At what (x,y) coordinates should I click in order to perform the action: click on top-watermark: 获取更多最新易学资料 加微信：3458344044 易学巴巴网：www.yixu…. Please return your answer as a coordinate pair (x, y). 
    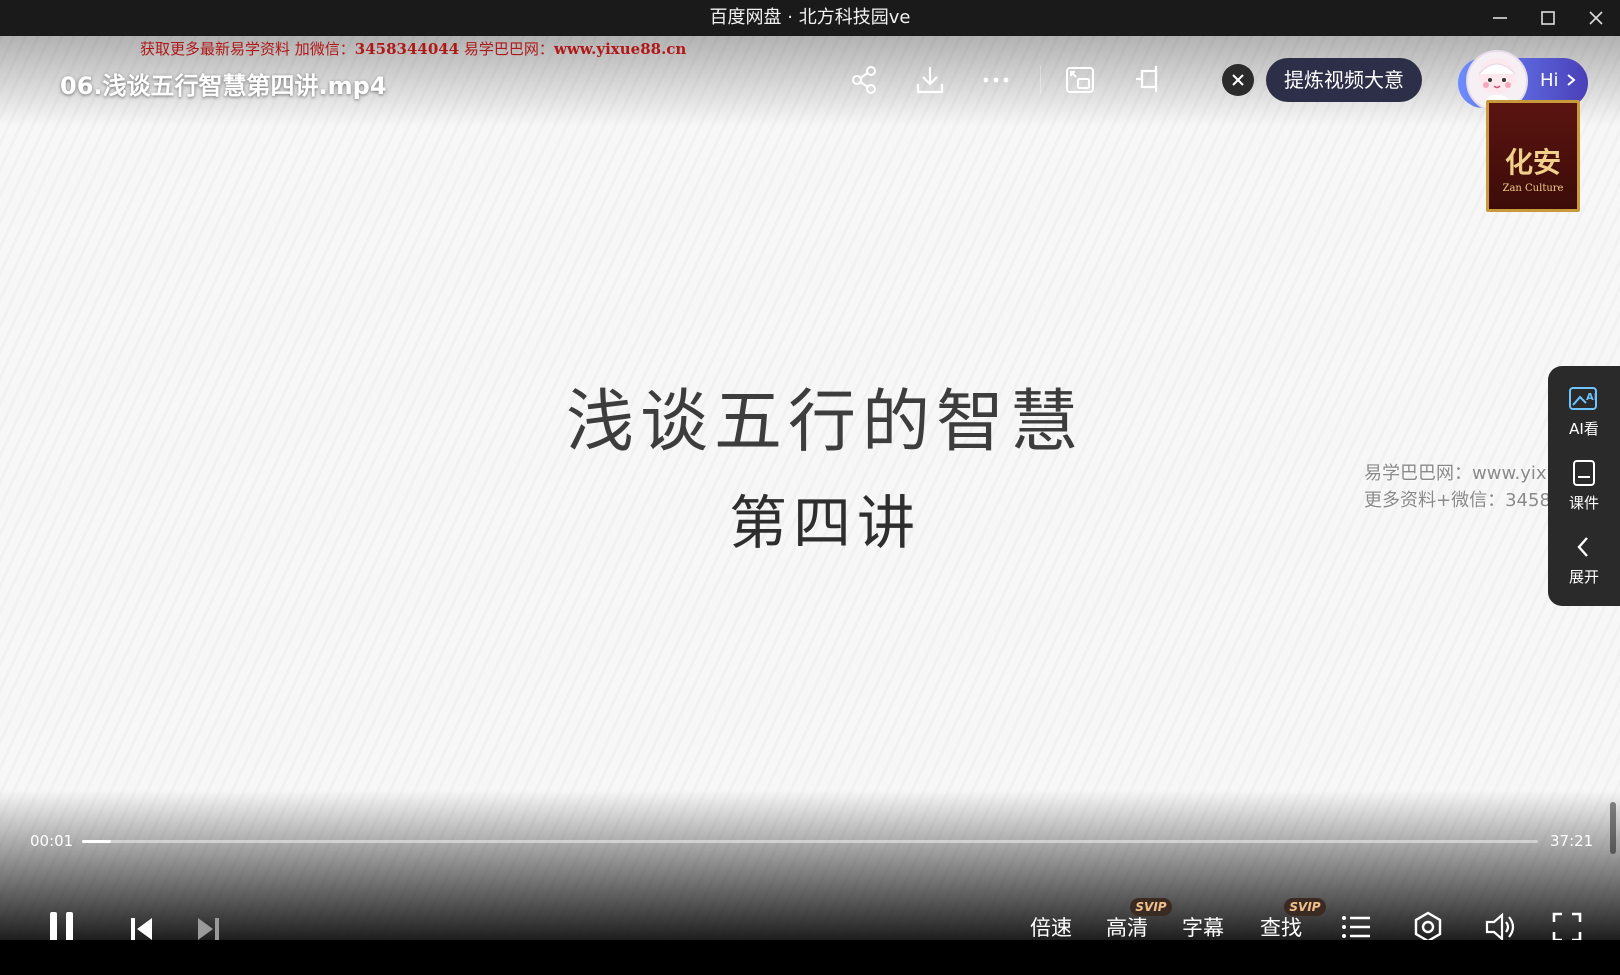
    Looking at the image, I should click on (413, 48).